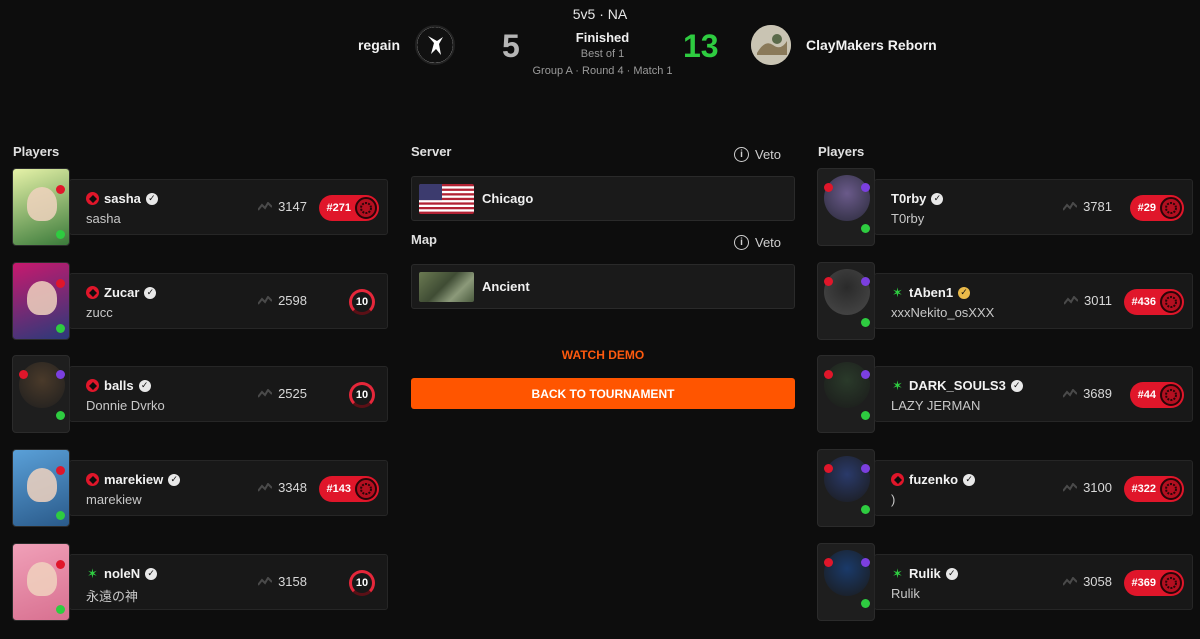  What do you see at coordinates (228, 488) in the screenshot?
I see `player-info: marekiew ✓ marekiew 3348 #143` at bounding box center [228, 488].